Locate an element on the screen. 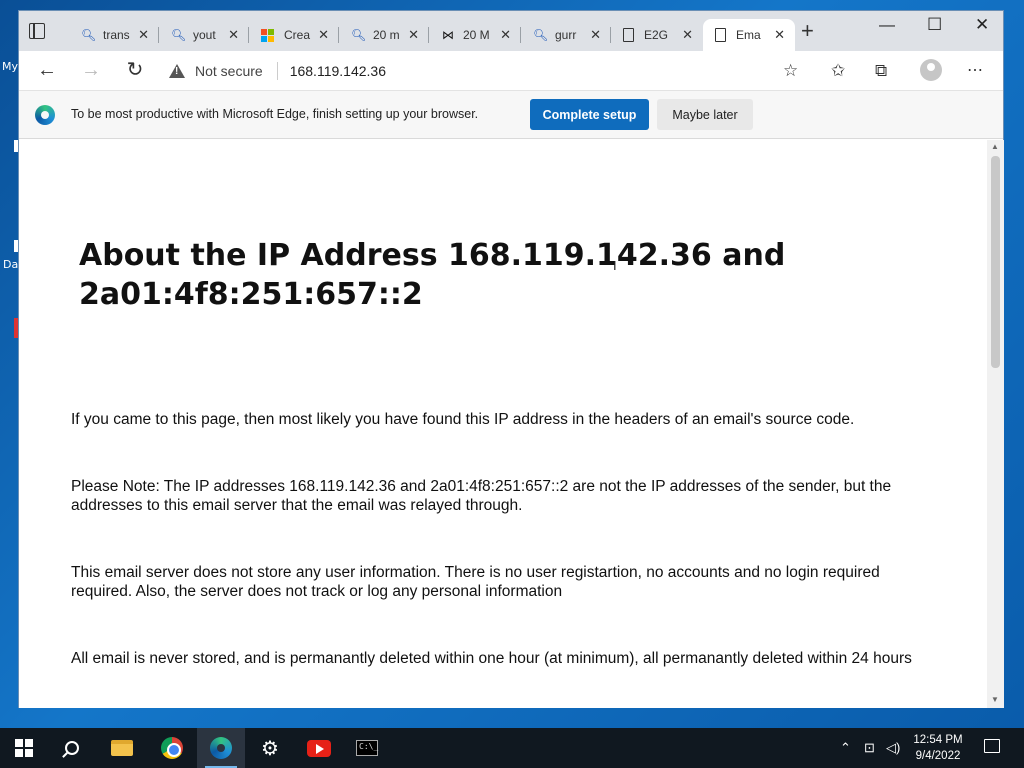 Image resolution: width=1024 pixels, height=768 pixels. tab-trans: 🔍︎ trans ✕ is located at coordinates (114, 35).